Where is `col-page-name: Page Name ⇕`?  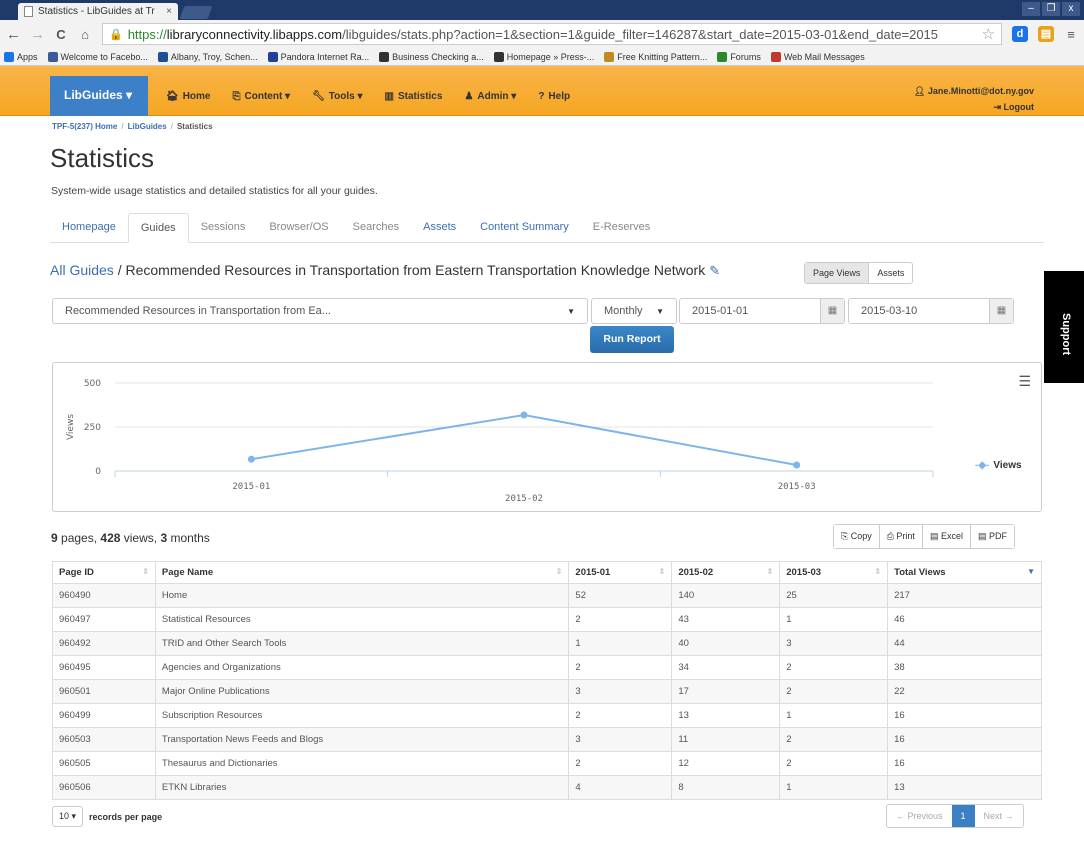
col-page-name: Page Name ⇕ is located at coordinates (362, 572).